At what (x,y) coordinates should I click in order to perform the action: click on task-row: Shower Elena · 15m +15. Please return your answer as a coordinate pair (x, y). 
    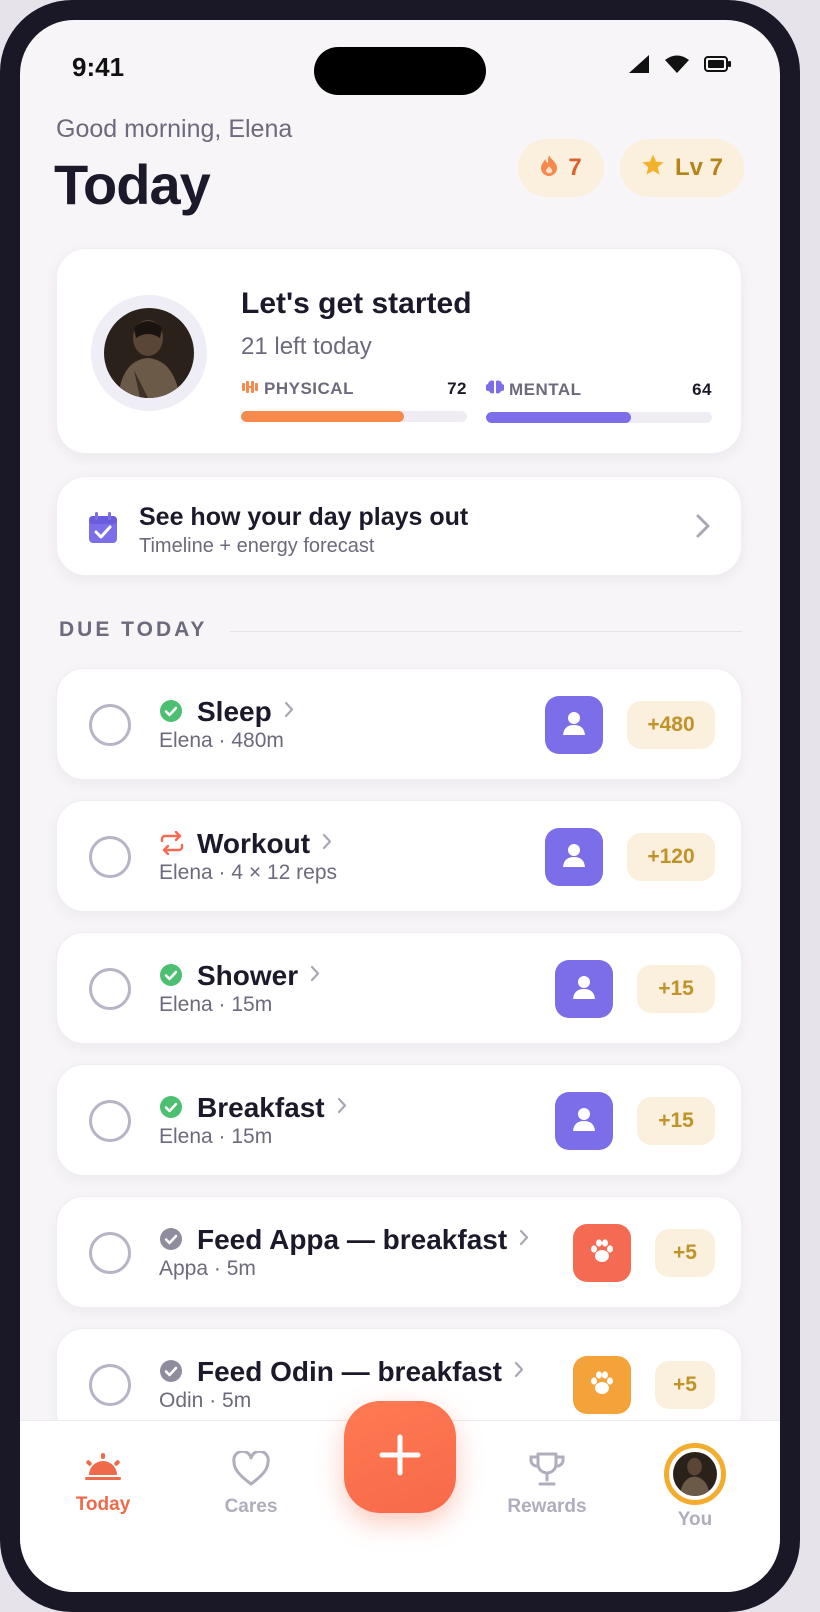
    Looking at the image, I should click on (399, 988).